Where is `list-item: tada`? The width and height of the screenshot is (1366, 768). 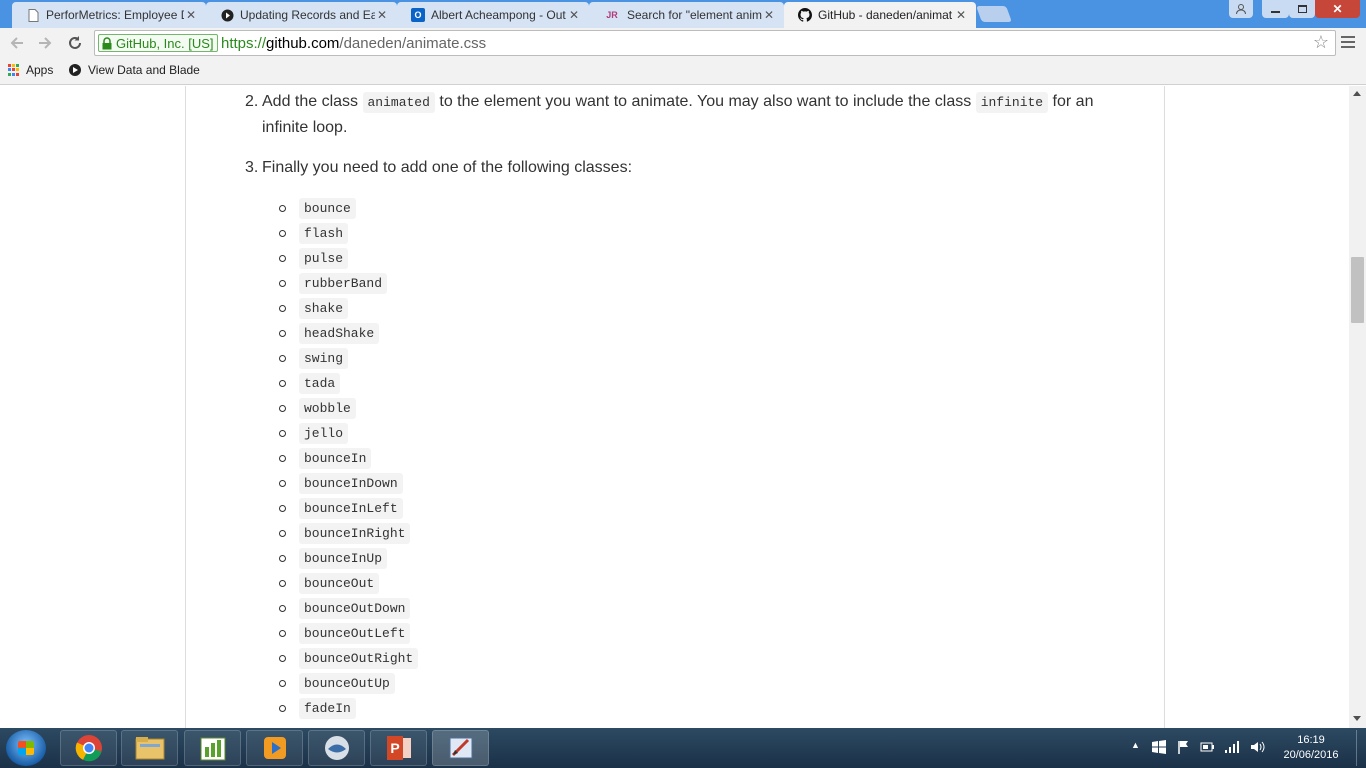 list-item: tada is located at coordinates (347, 383).